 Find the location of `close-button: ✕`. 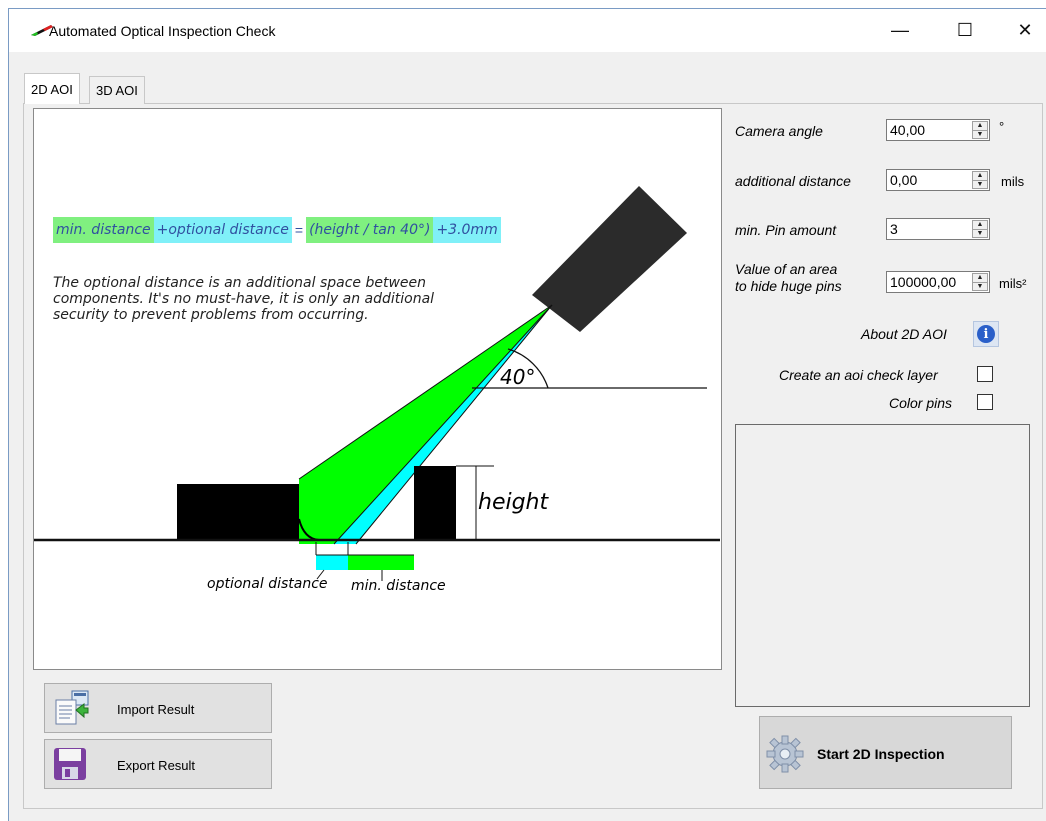

close-button: ✕ is located at coordinates (1024, 30).